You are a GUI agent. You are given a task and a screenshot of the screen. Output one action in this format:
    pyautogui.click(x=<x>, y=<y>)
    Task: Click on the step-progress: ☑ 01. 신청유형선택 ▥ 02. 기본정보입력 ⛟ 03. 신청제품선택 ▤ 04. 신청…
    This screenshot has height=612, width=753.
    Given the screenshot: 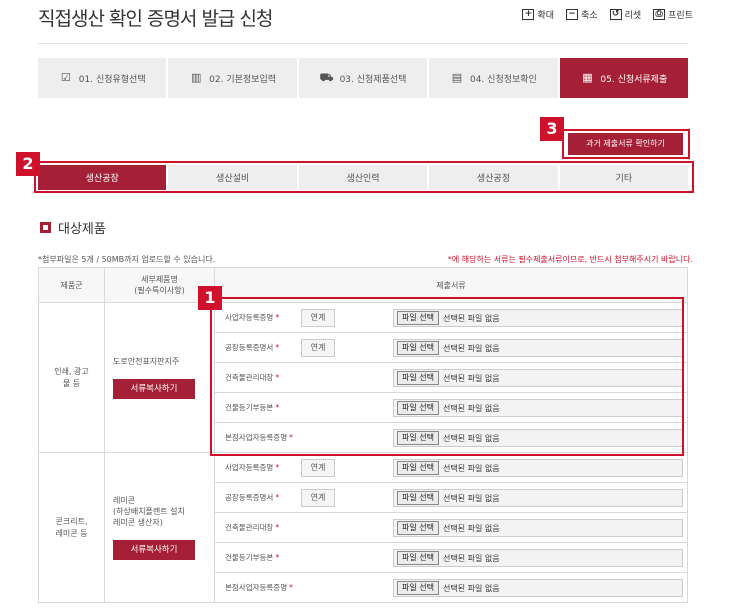 What is the action you would take?
    pyautogui.click(x=363, y=78)
    